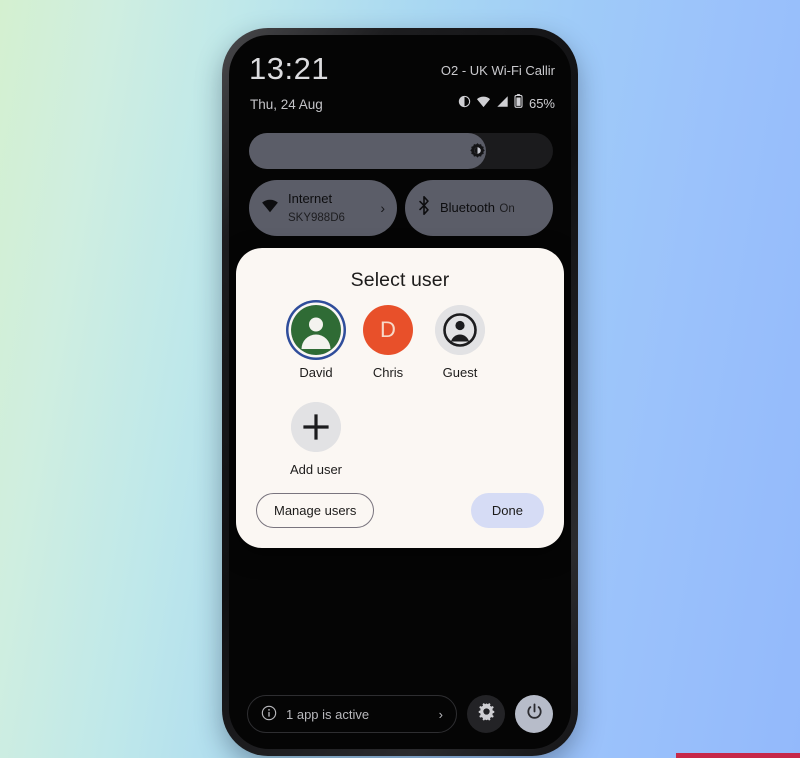 The image size is (800, 758). I want to click on dnd-icon, so click(464, 104).